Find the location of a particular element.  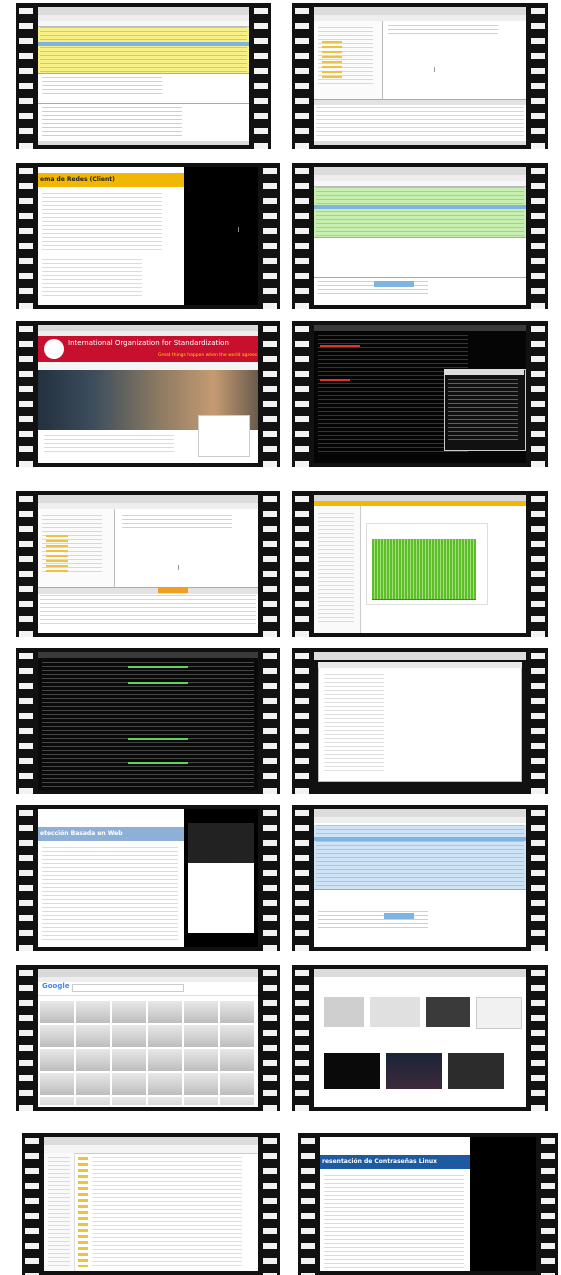

doc-header: etección Basada en Web is located at coordinates (81, 833).